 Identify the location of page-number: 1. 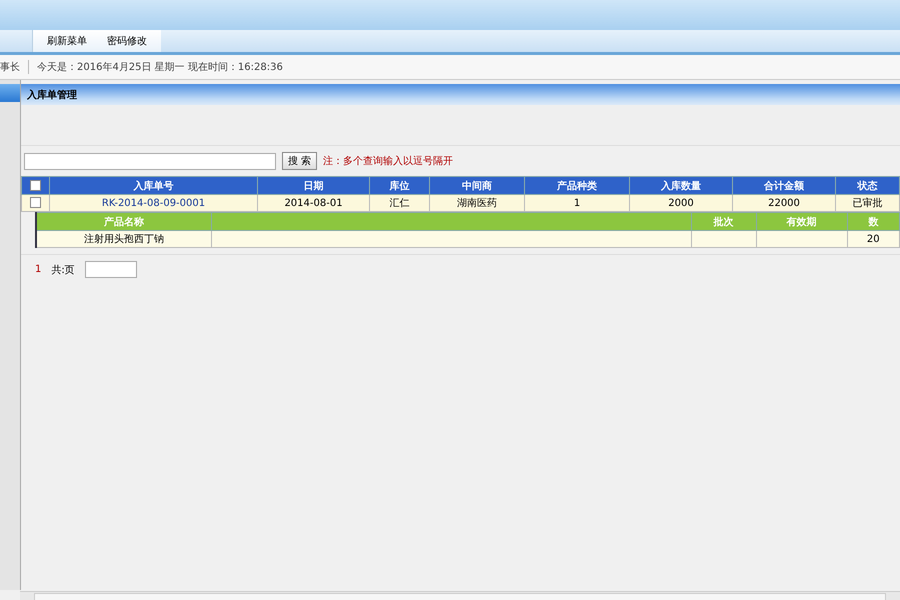
(38, 269).